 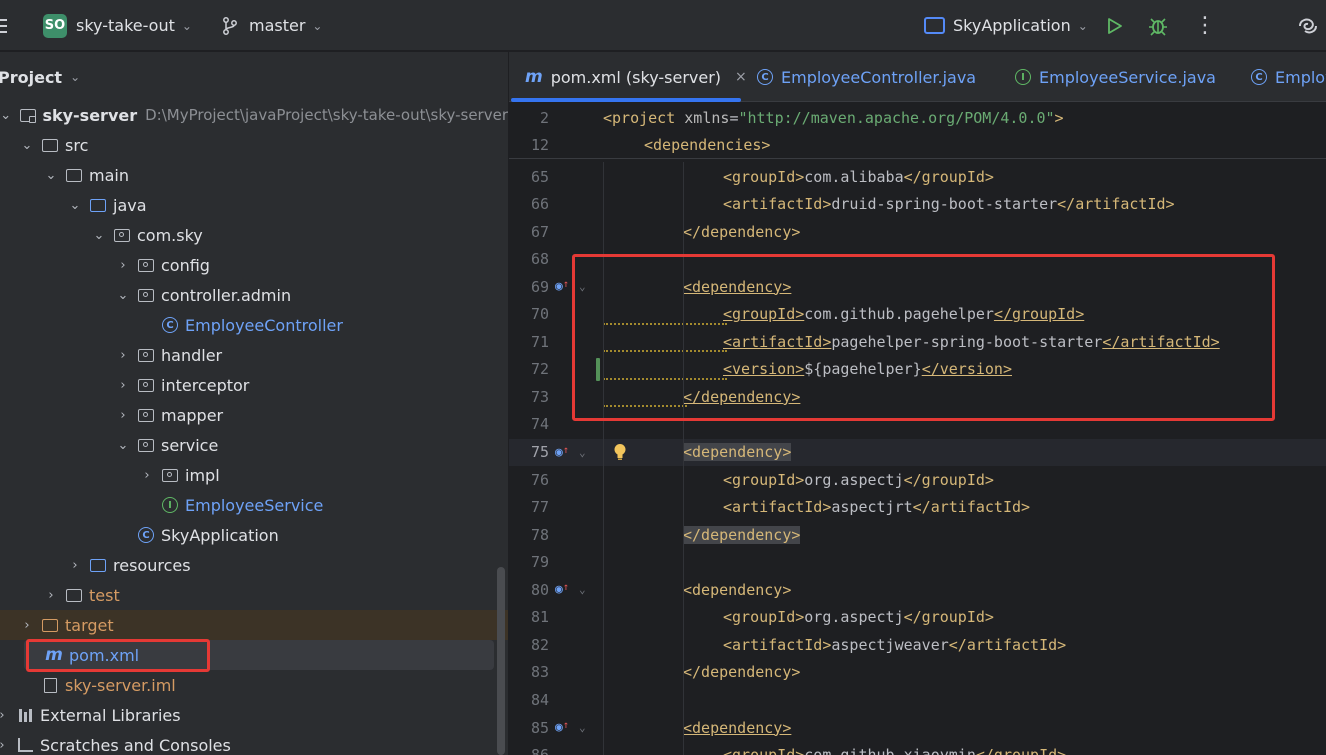 I want to click on close-icon: ×, so click(x=741, y=77).